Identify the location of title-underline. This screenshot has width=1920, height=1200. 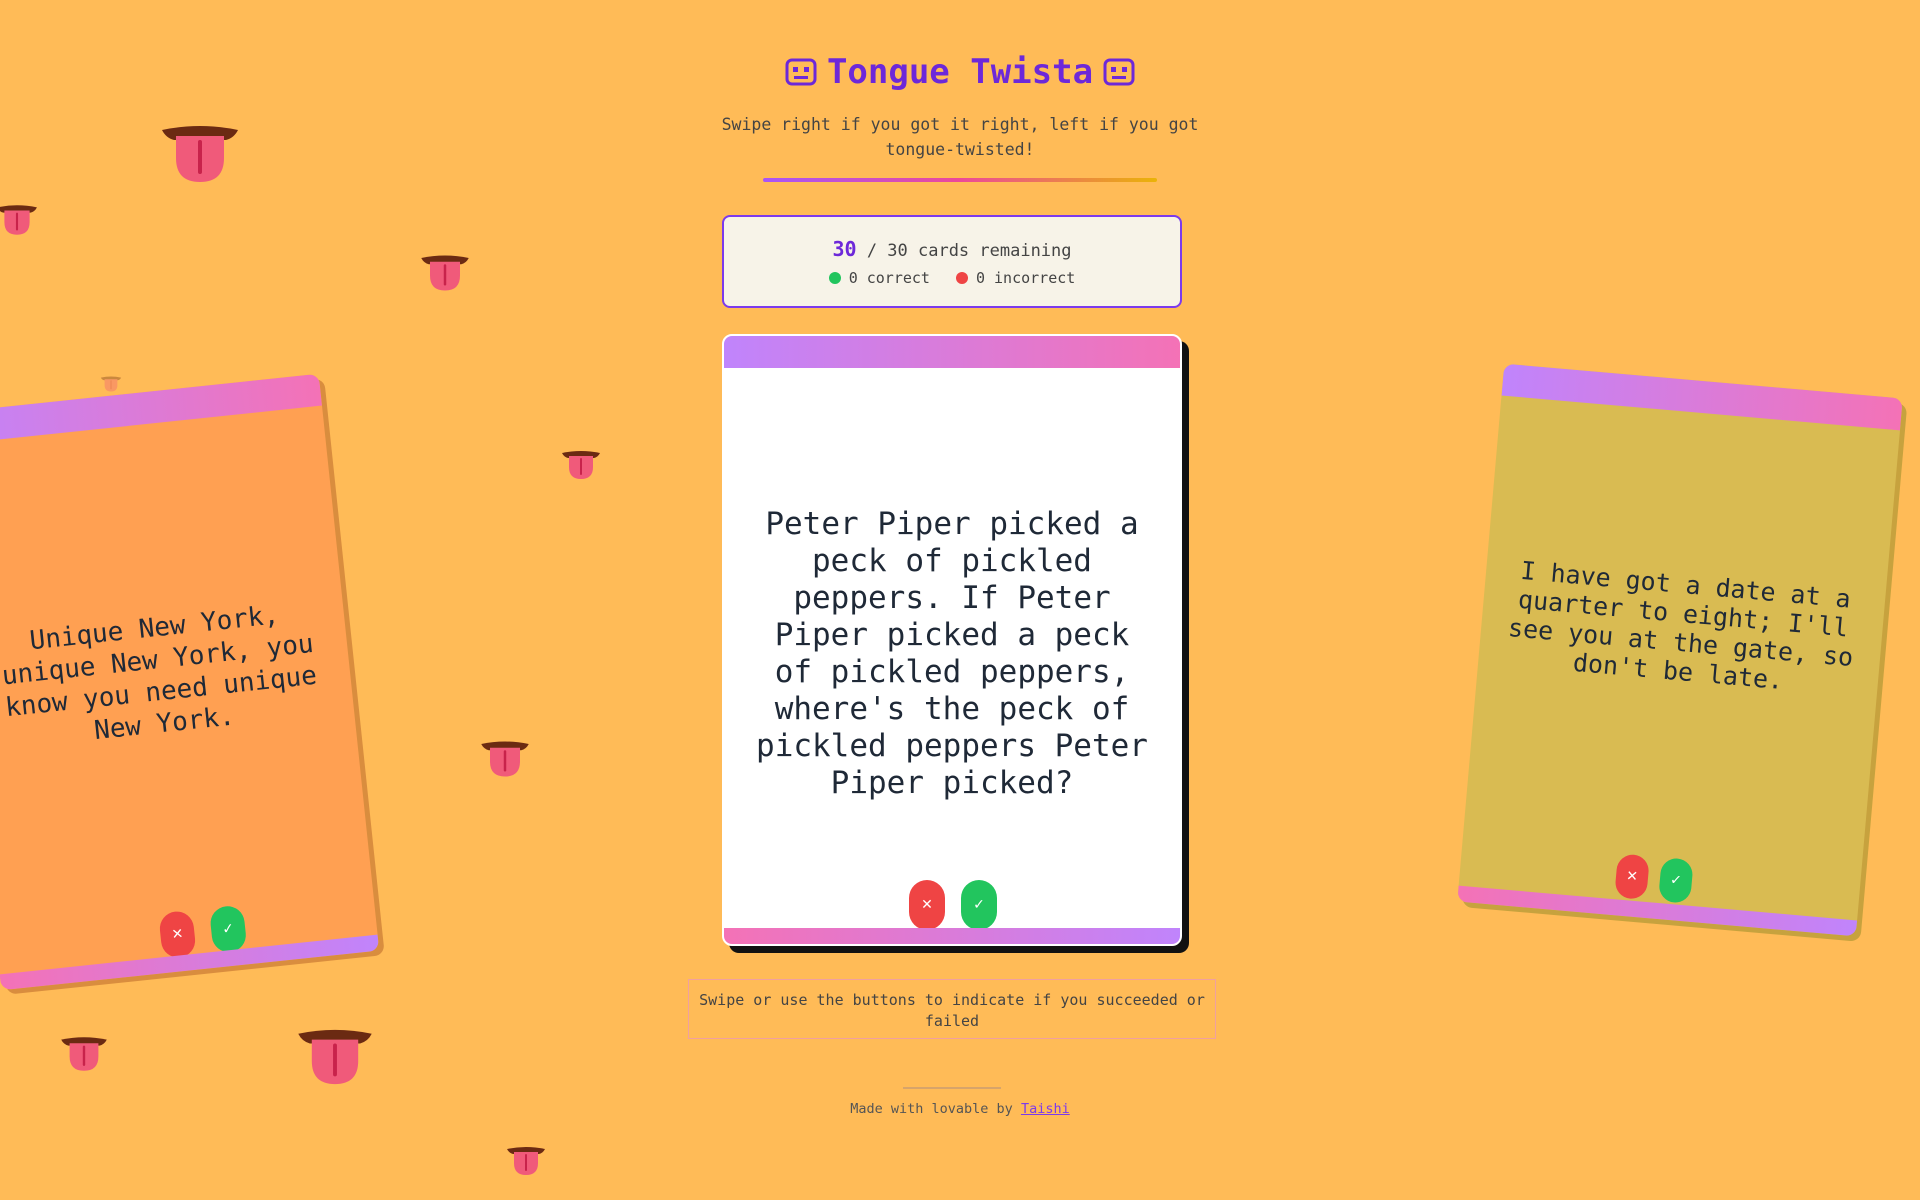
(960, 180).